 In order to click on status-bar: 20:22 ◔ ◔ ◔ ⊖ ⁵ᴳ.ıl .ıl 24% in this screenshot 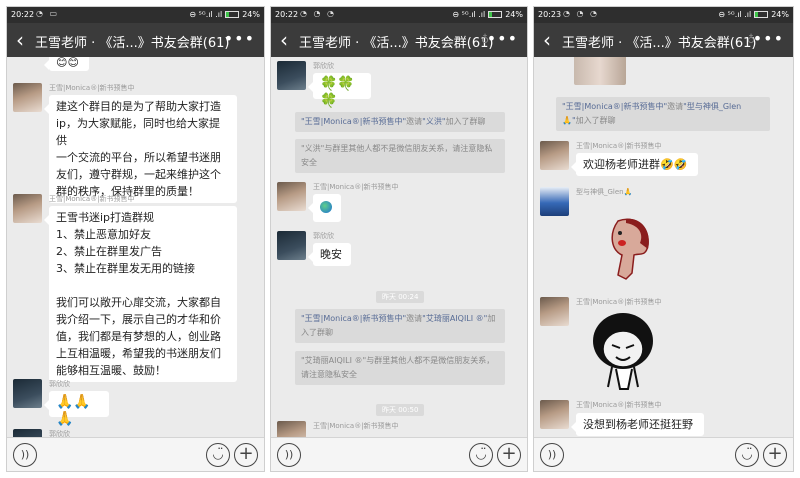, I will do `click(399, 15)`.